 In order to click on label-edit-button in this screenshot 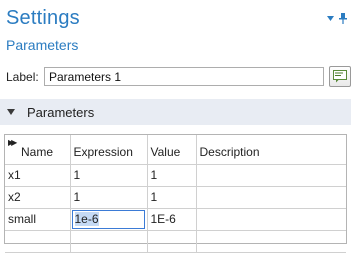, I will do `click(340, 76)`.